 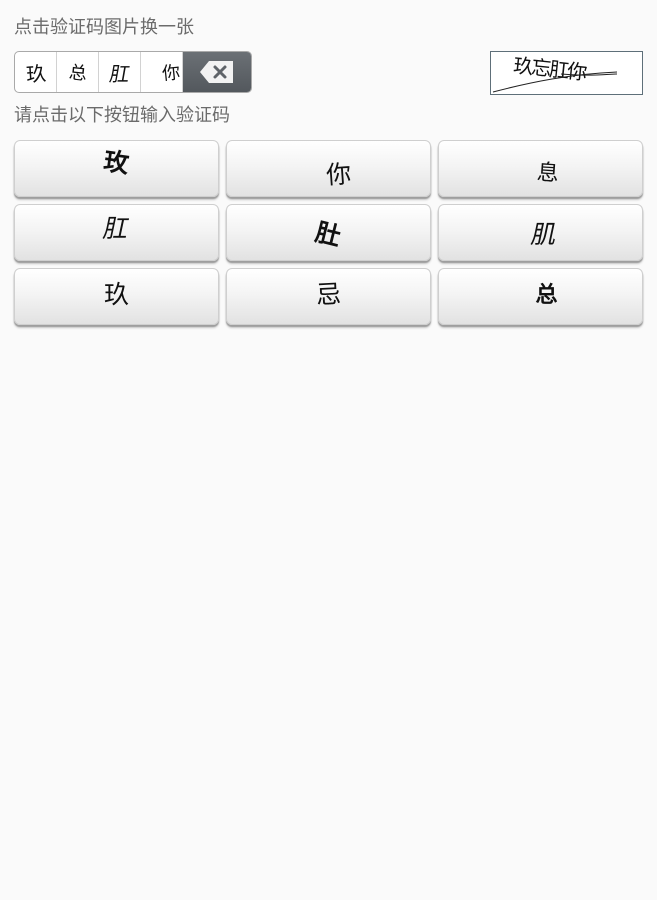 I want to click on entered-char: 肛, so click(x=119, y=73).